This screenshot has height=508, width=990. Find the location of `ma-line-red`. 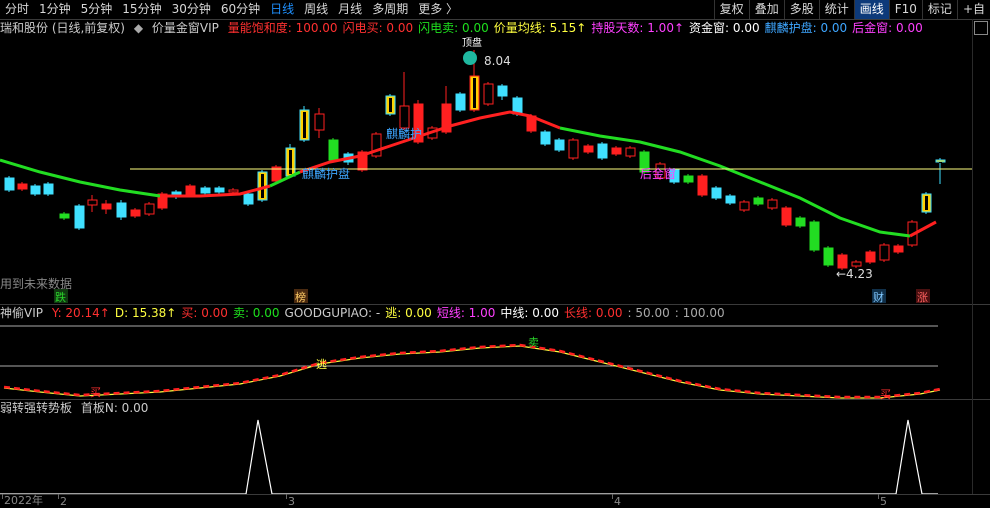

ma-line-red is located at coordinates (430, 142).